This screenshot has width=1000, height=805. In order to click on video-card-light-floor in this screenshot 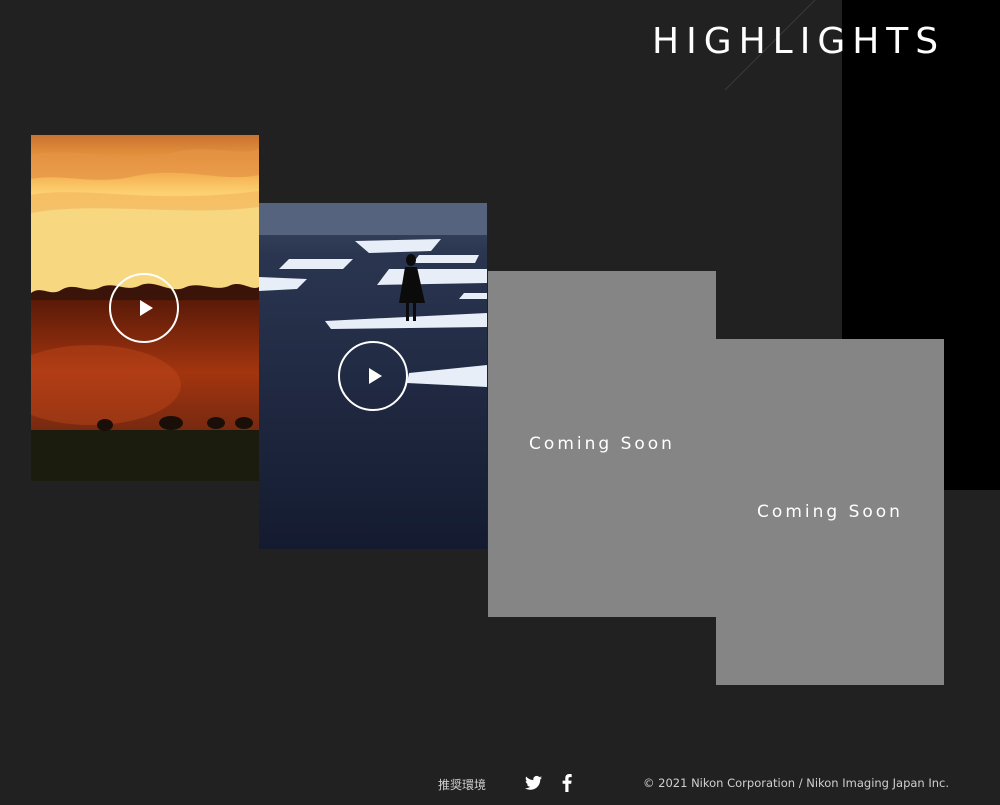, I will do `click(373, 376)`.